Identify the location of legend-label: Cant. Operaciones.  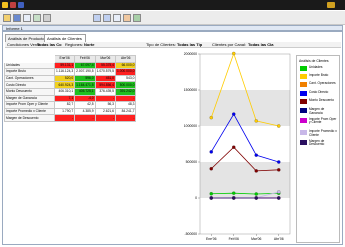
(322, 83).